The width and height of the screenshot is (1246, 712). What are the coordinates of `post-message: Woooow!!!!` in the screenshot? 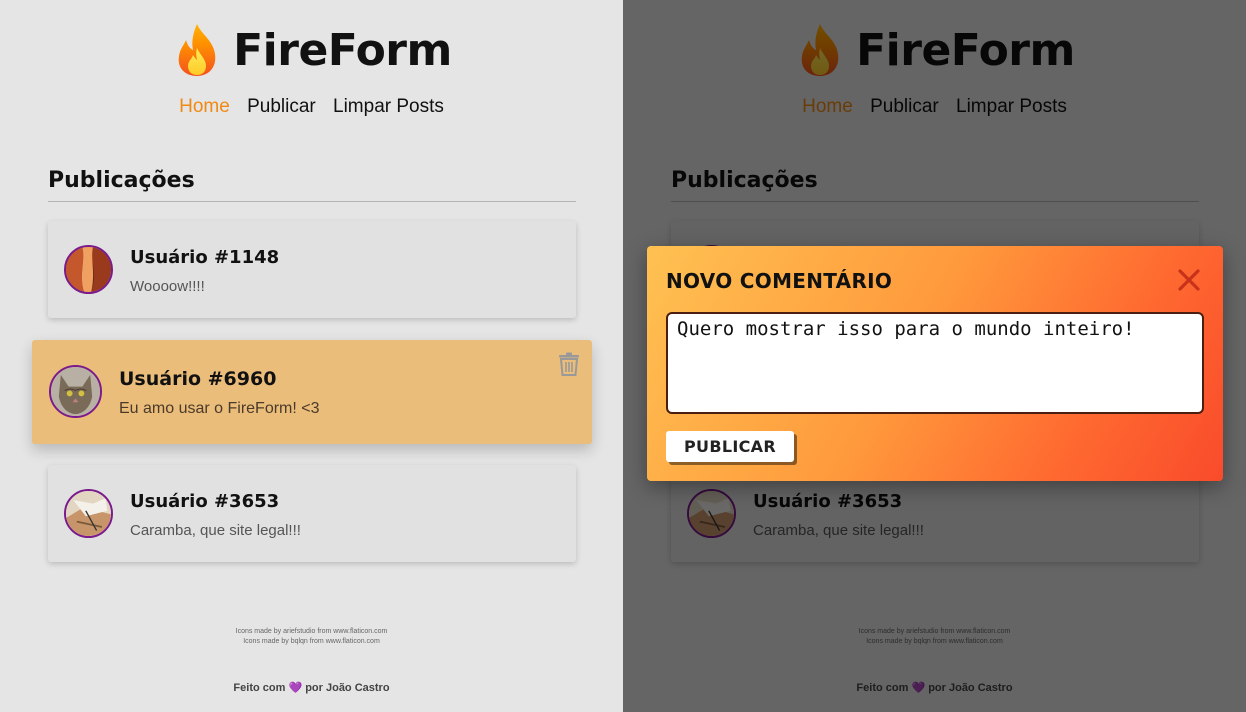 It's located at (167, 286).